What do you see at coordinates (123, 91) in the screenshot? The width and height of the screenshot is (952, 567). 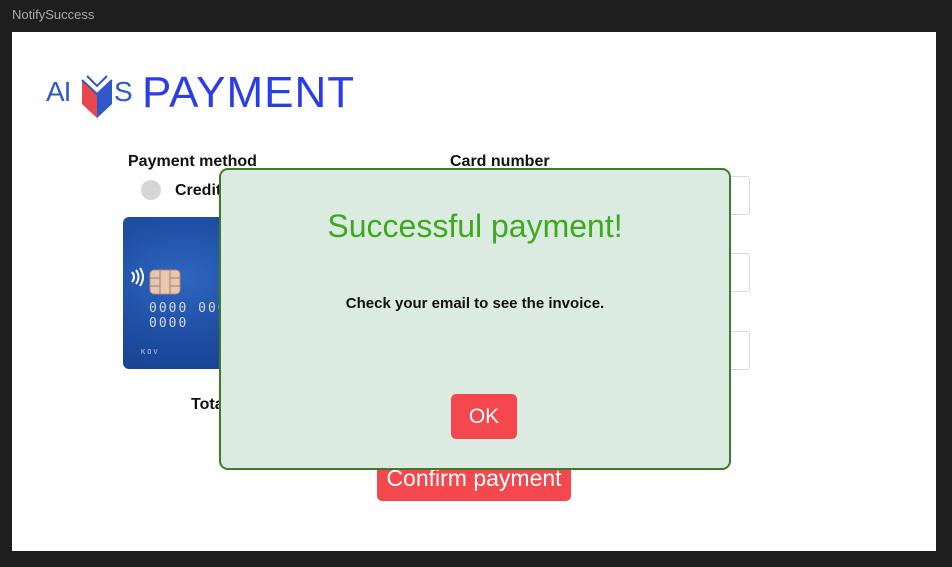 I see `logo-text-right: S` at bounding box center [123, 91].